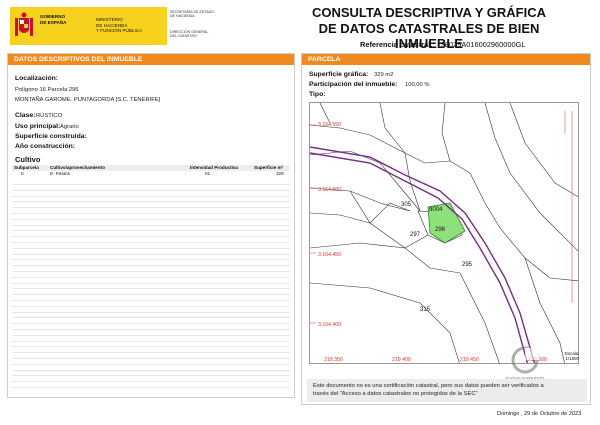 The image size is (600, 425). Describe the element at coordinates (483, 44) in the screenshot. I see `ref-value: 38029A016002960000GL` at that location.